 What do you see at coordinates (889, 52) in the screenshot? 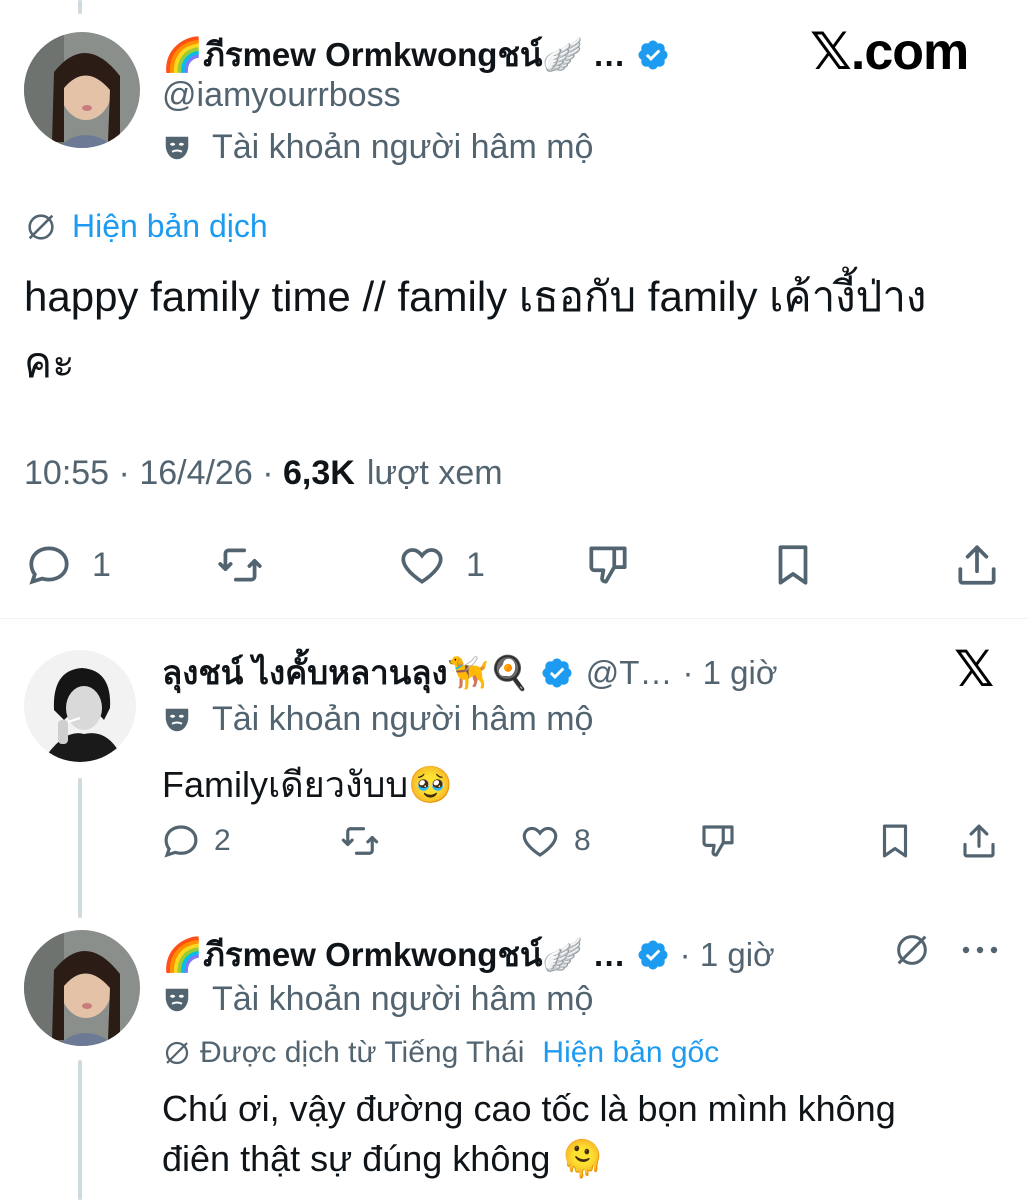
I see `x-watermark: 𝕏.com` at bounding box center [889, 52].